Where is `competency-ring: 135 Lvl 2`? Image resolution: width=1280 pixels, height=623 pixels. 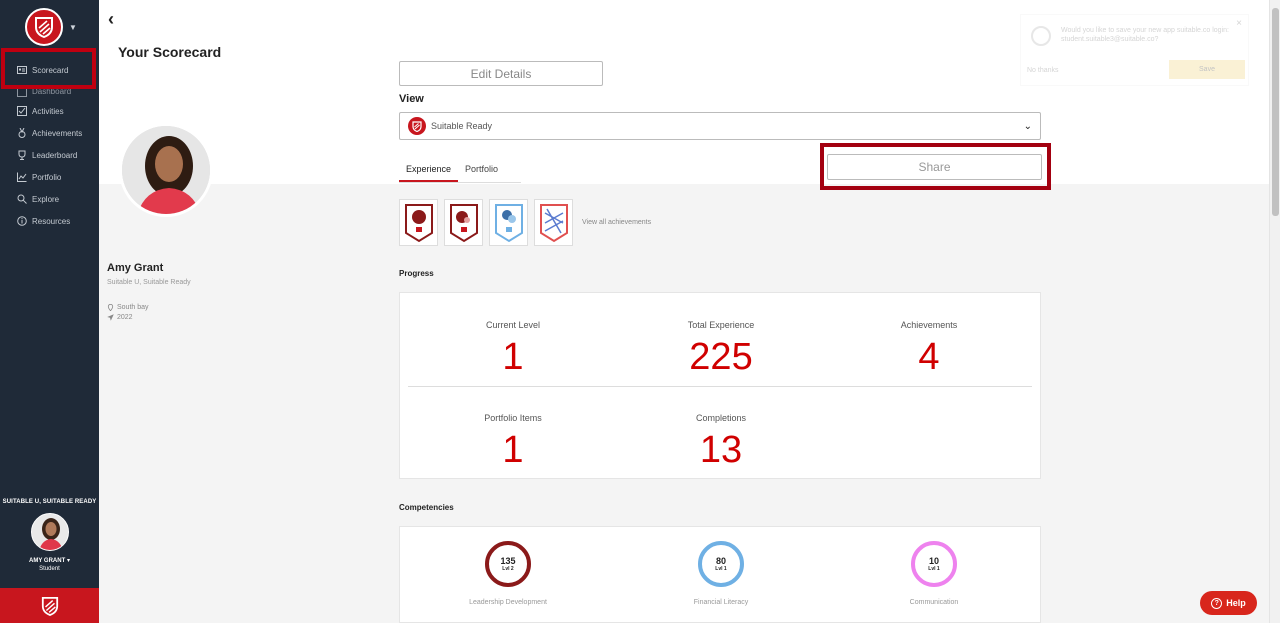 competency-ring: 135 Lvl 2 is located at coordinates (508, 564).